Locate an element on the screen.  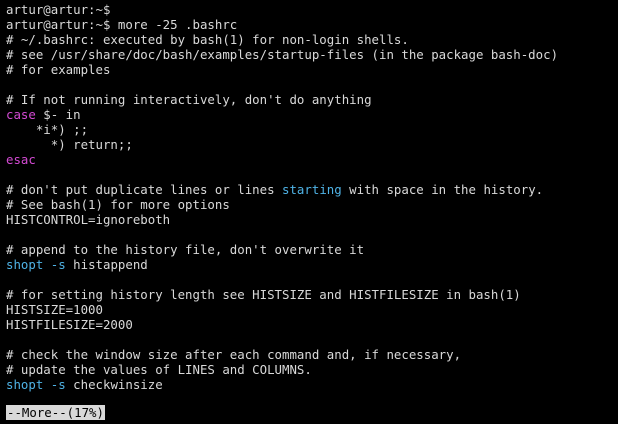
terminal-text-segment: artur@artur:~$ is located at coordinates (58, 9).